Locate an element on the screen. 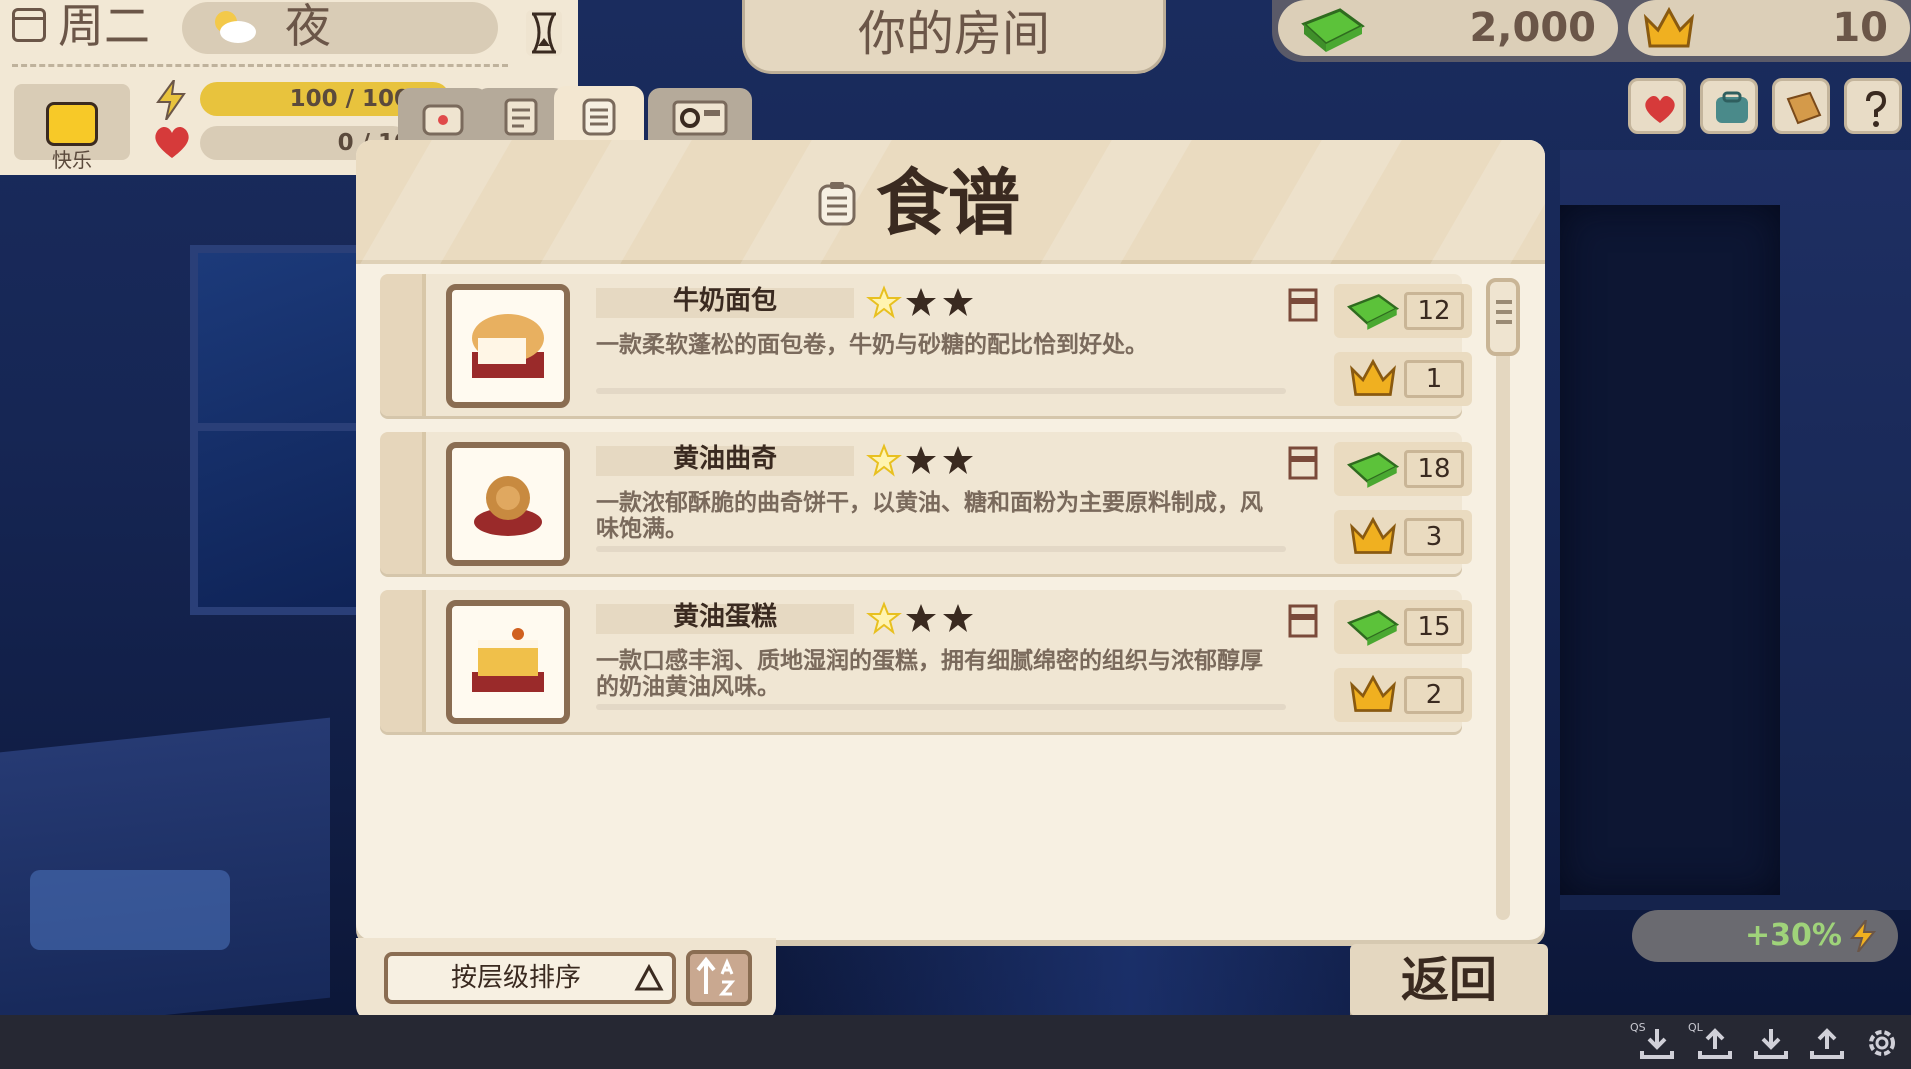 Image resolution: width=1911 pixels, height=1069 pixels. sort-bar: 按层级排序 is located at coordinates (566, 979).